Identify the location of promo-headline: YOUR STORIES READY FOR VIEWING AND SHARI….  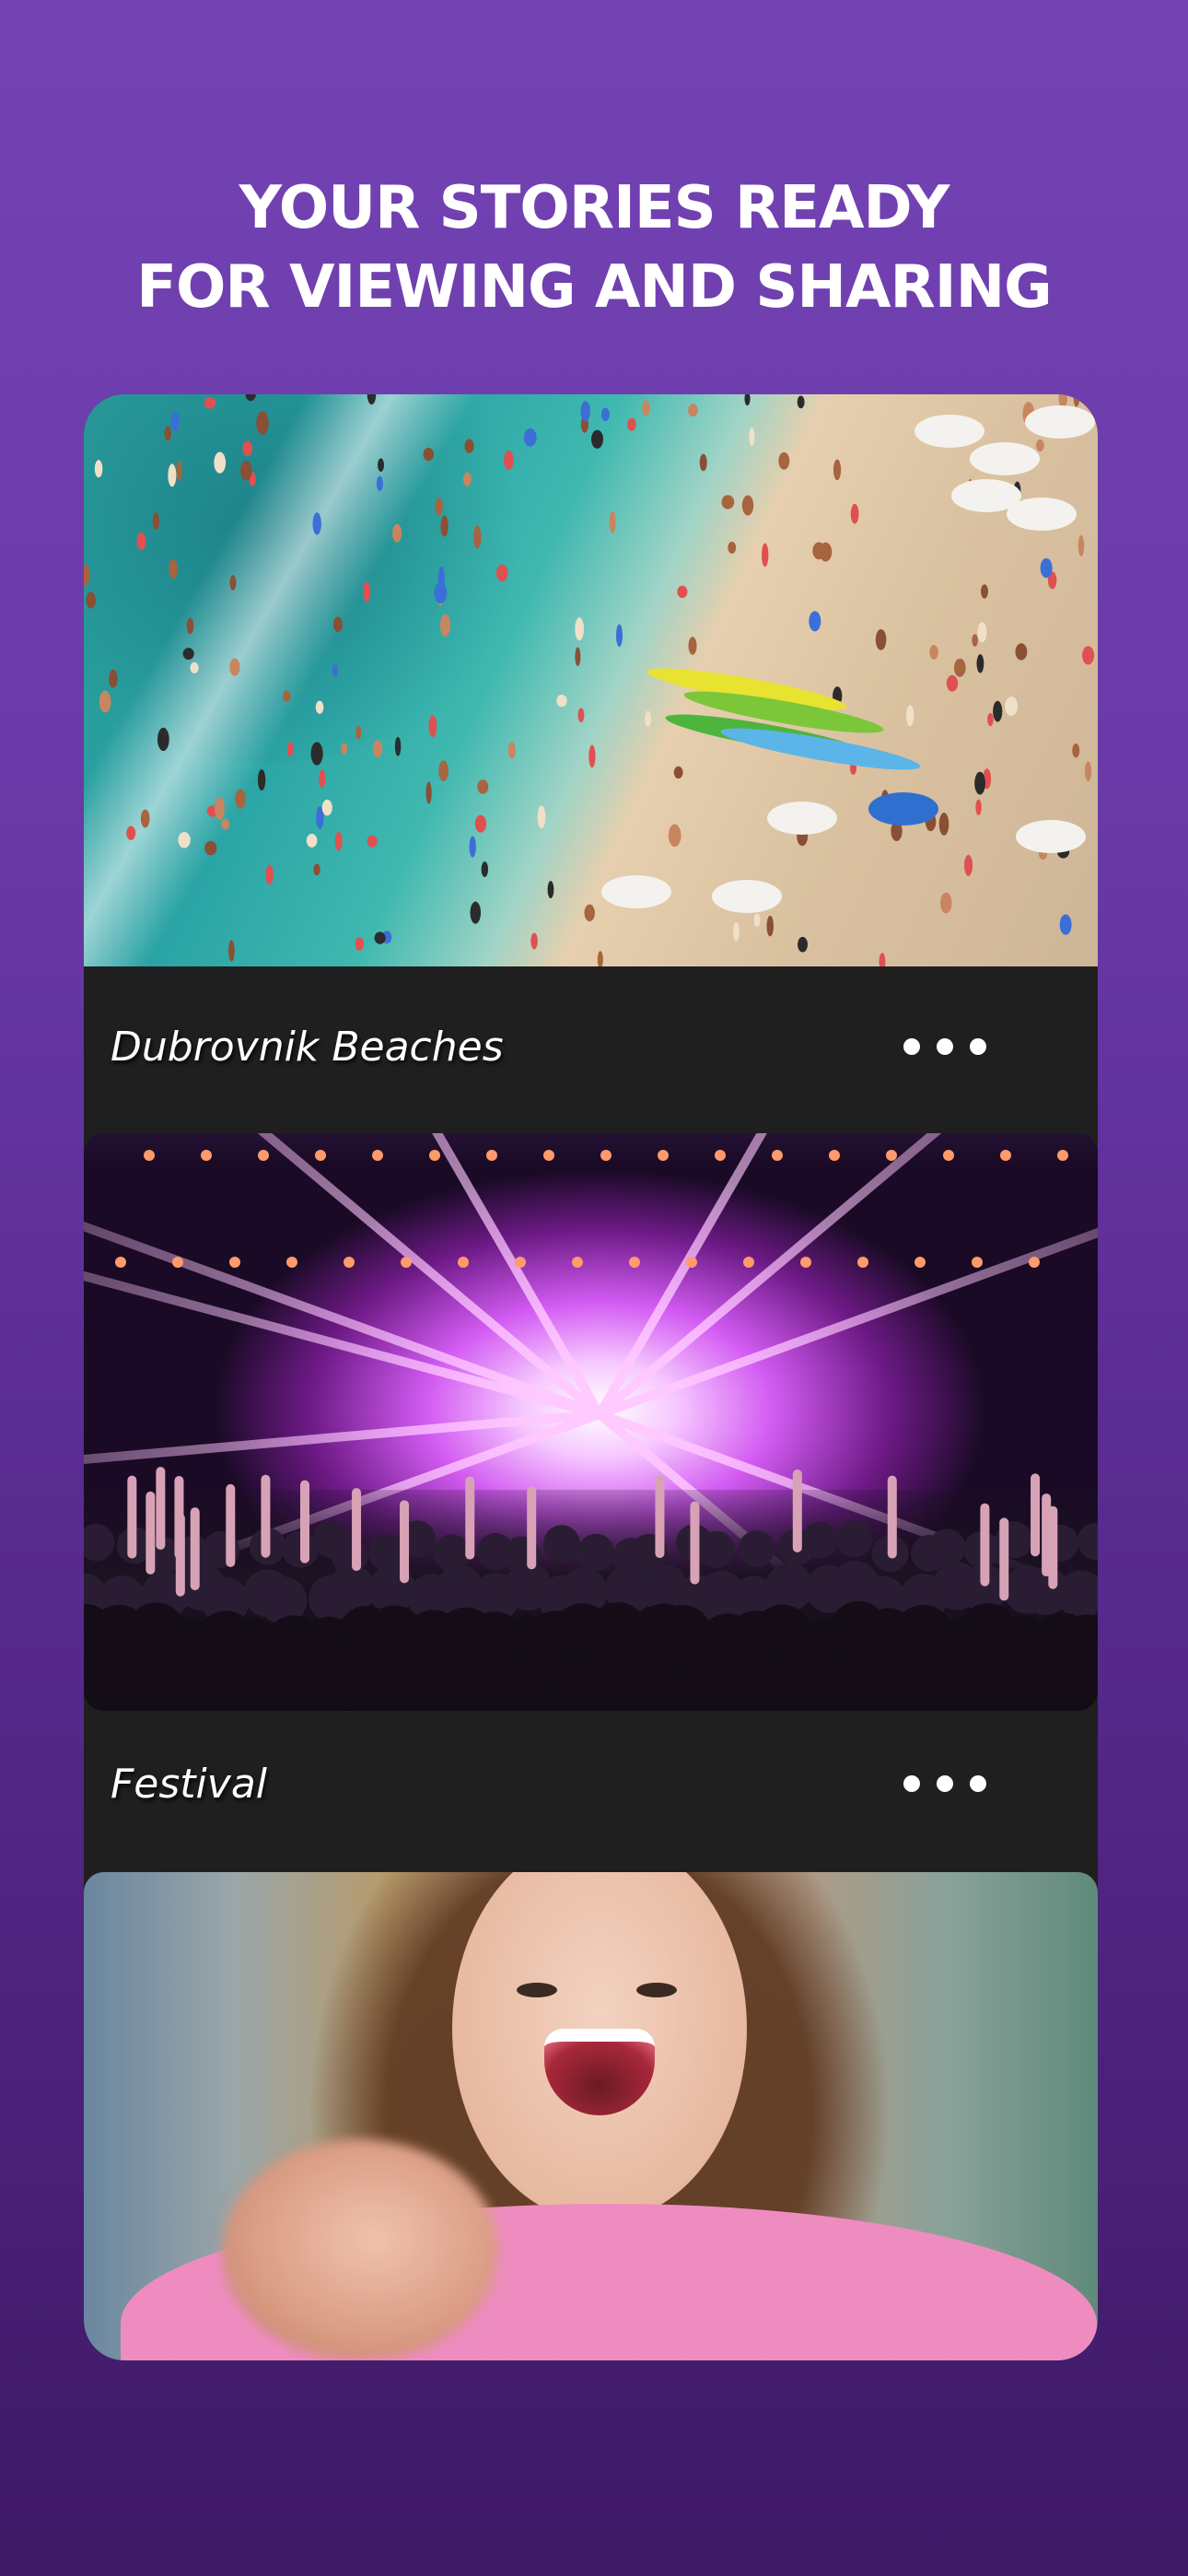
(594, 248).